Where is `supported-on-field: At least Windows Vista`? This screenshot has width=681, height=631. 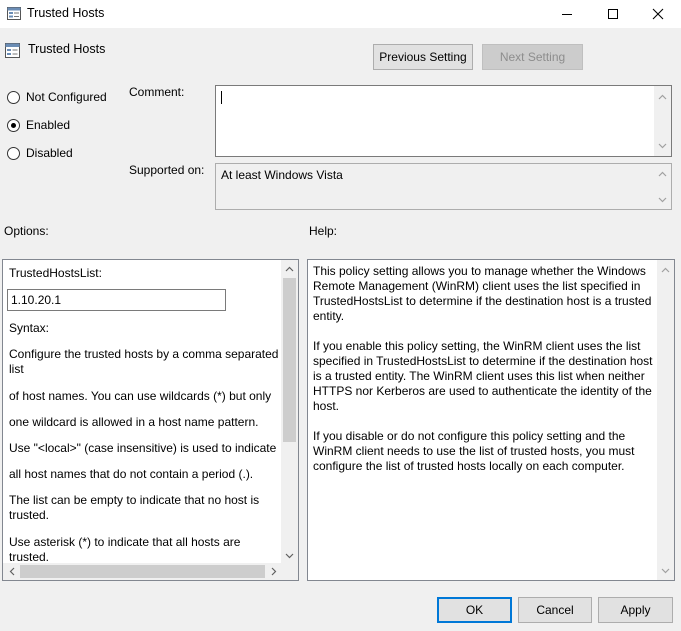 supported-on-field: At least Windows Vista is located at coordinates (443, 186).